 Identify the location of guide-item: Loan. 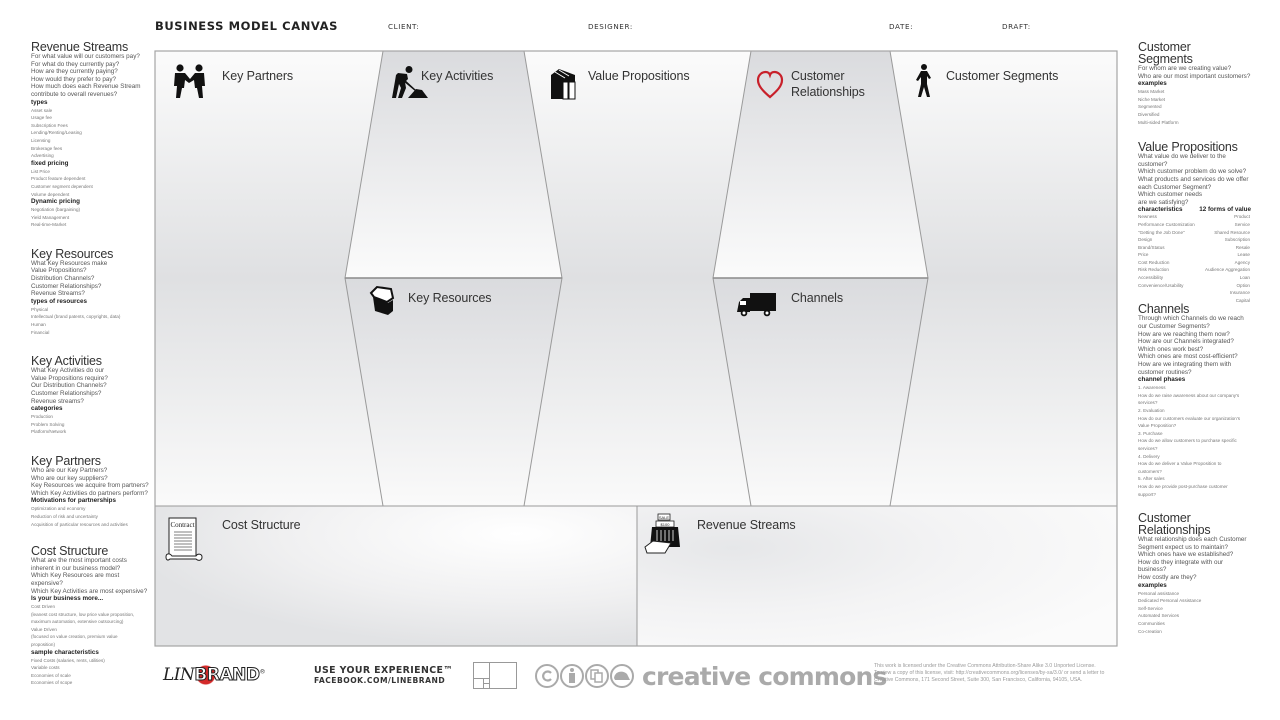
(1244, 278).